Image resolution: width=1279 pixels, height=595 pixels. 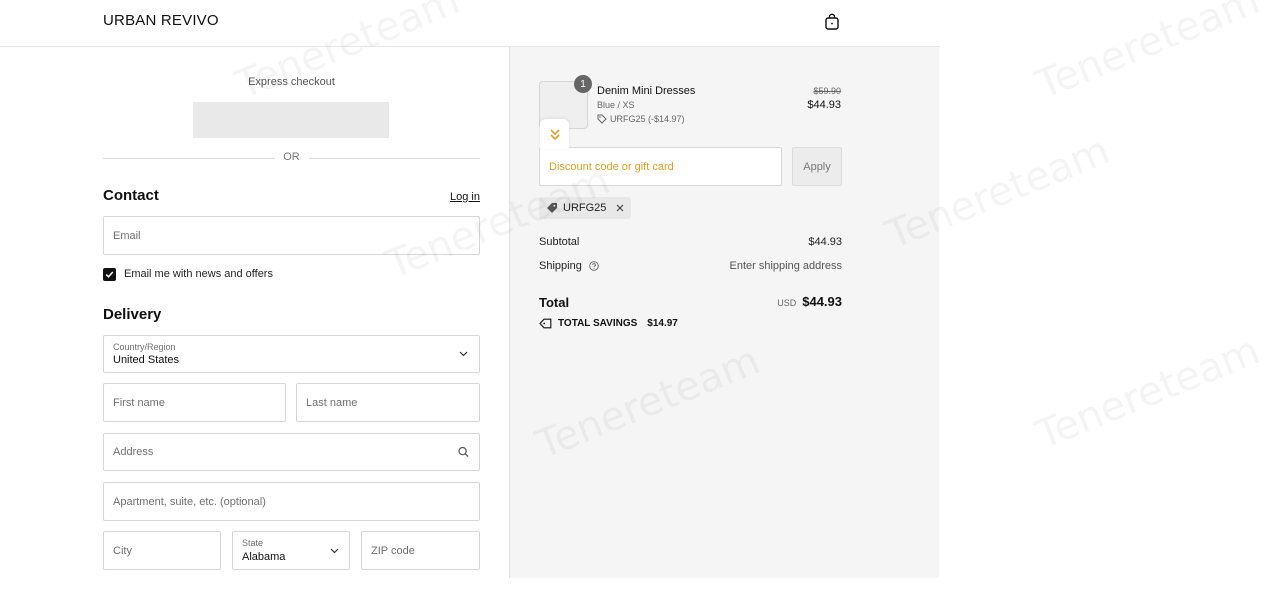 I want to click on quantity-badge: 1, so click(x=583, y=84).